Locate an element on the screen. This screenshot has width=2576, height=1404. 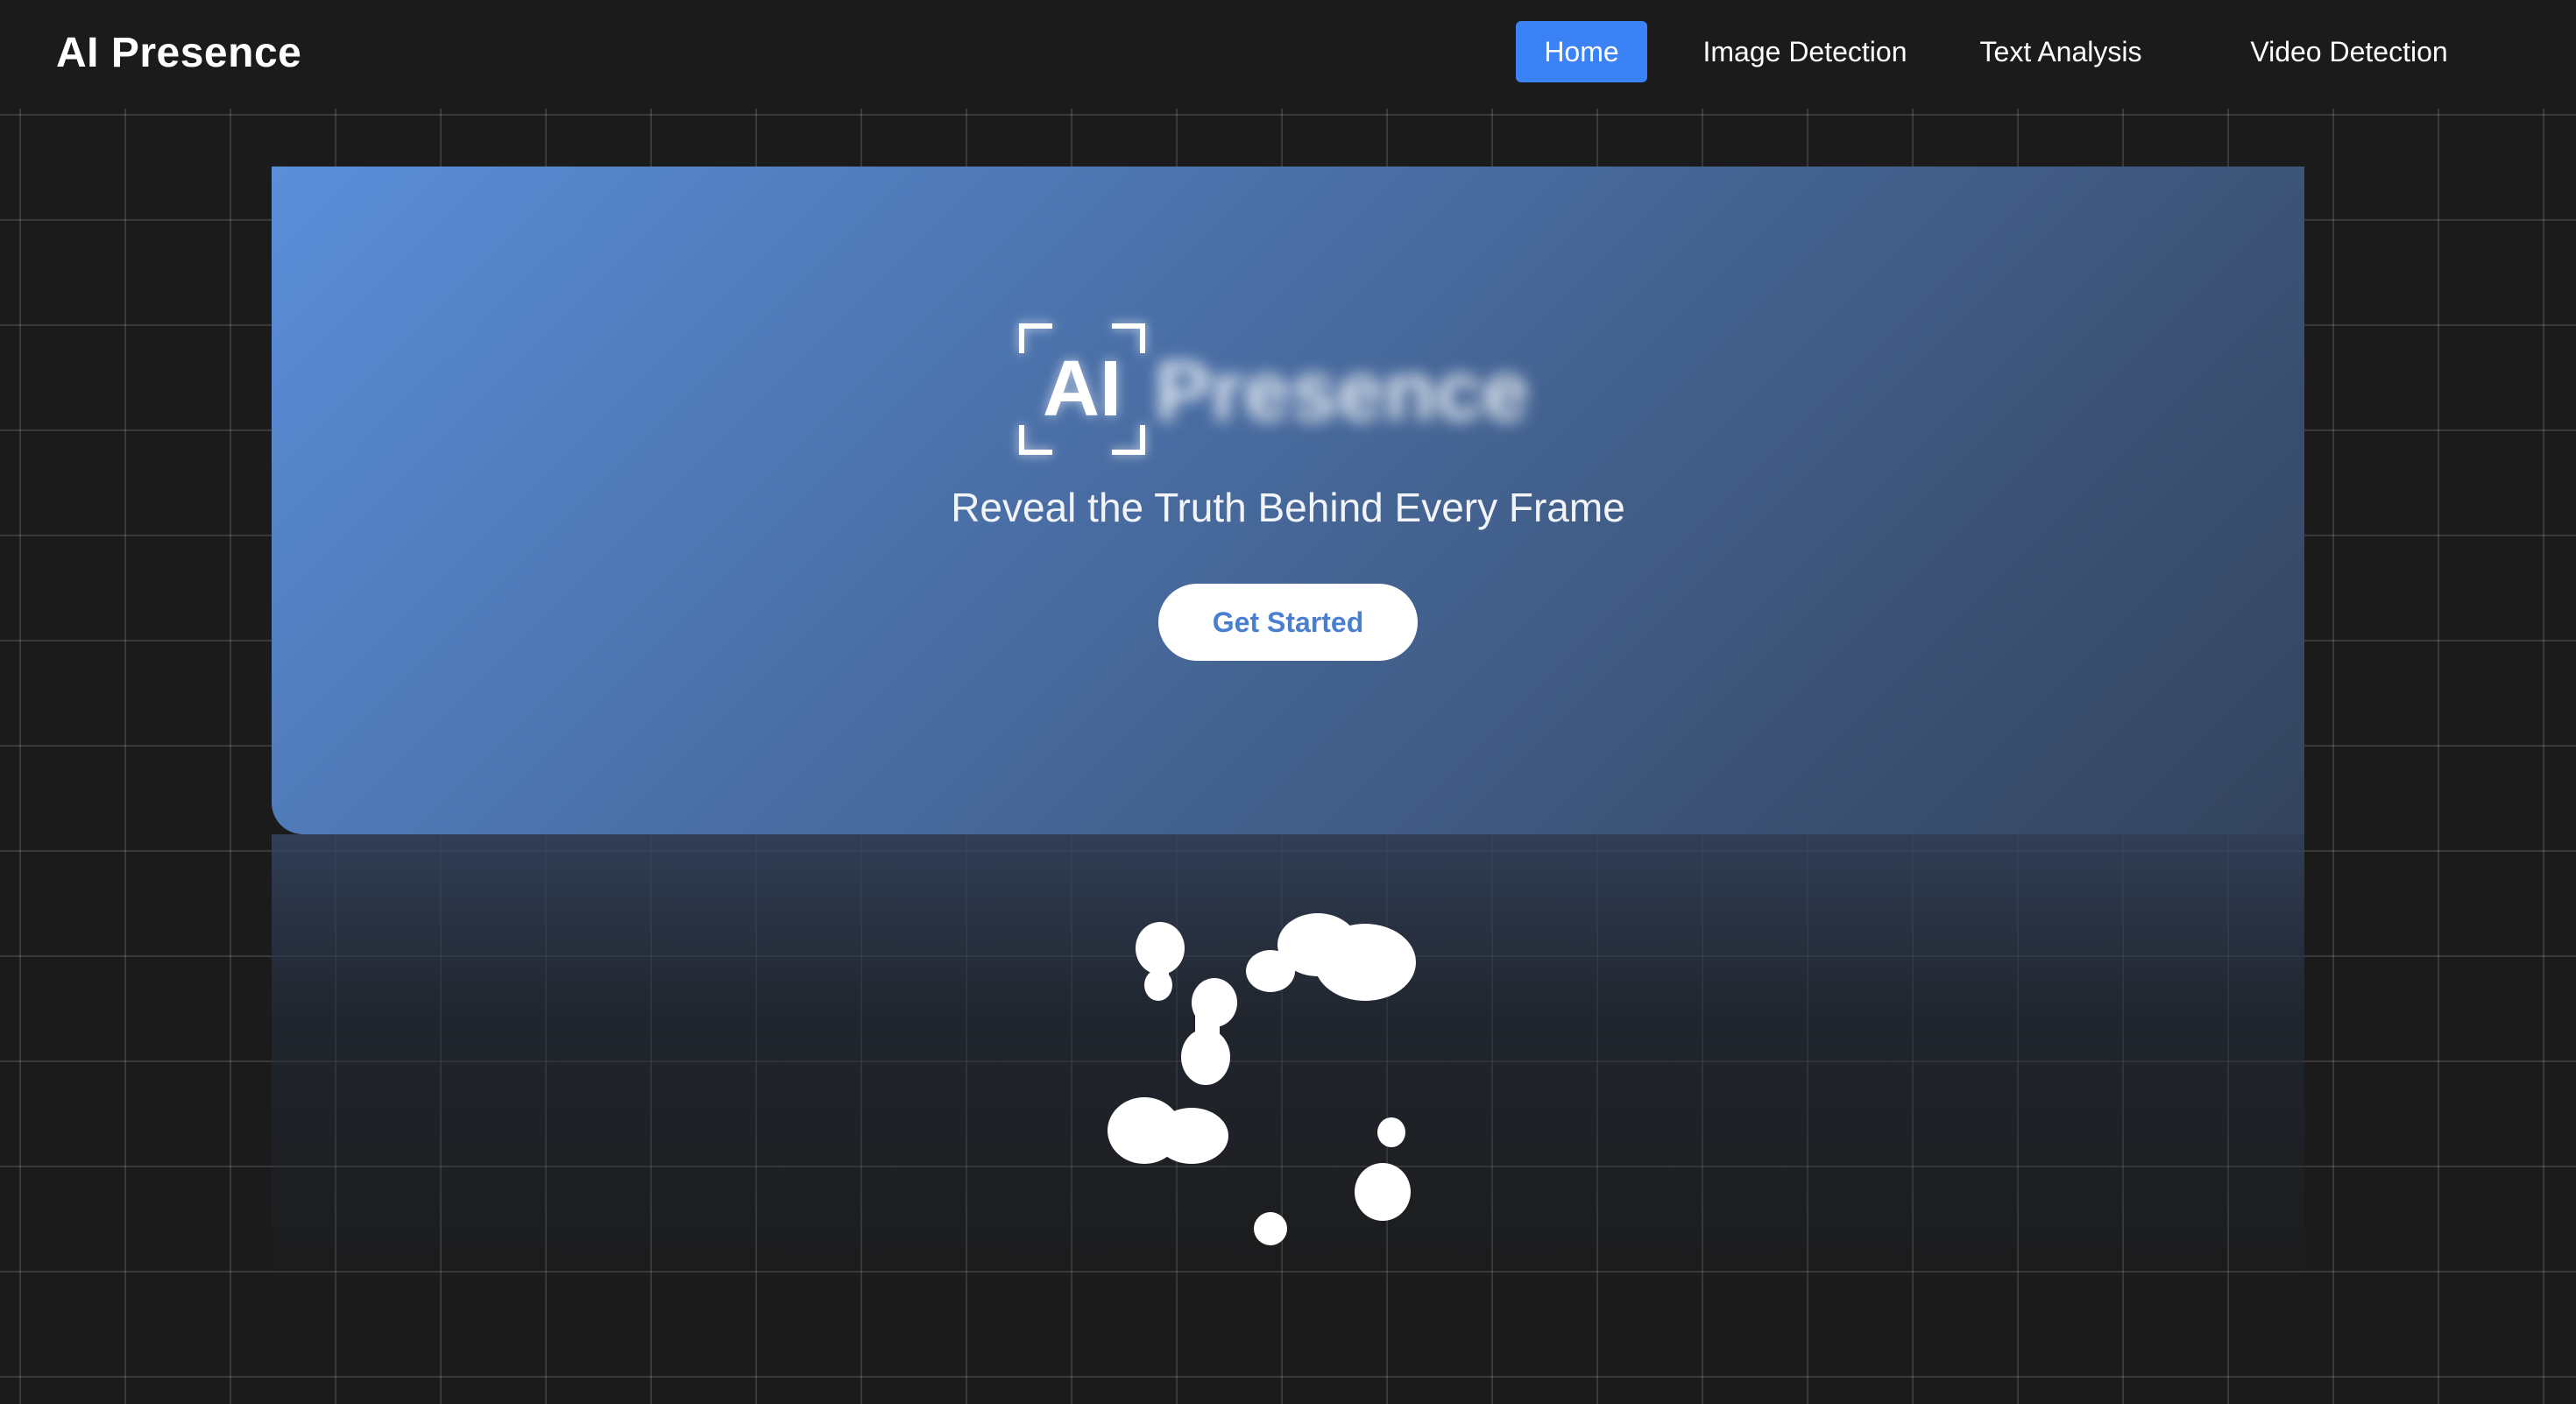
nav-image-detection: Image Detection is located at coordinates (1805, 51).